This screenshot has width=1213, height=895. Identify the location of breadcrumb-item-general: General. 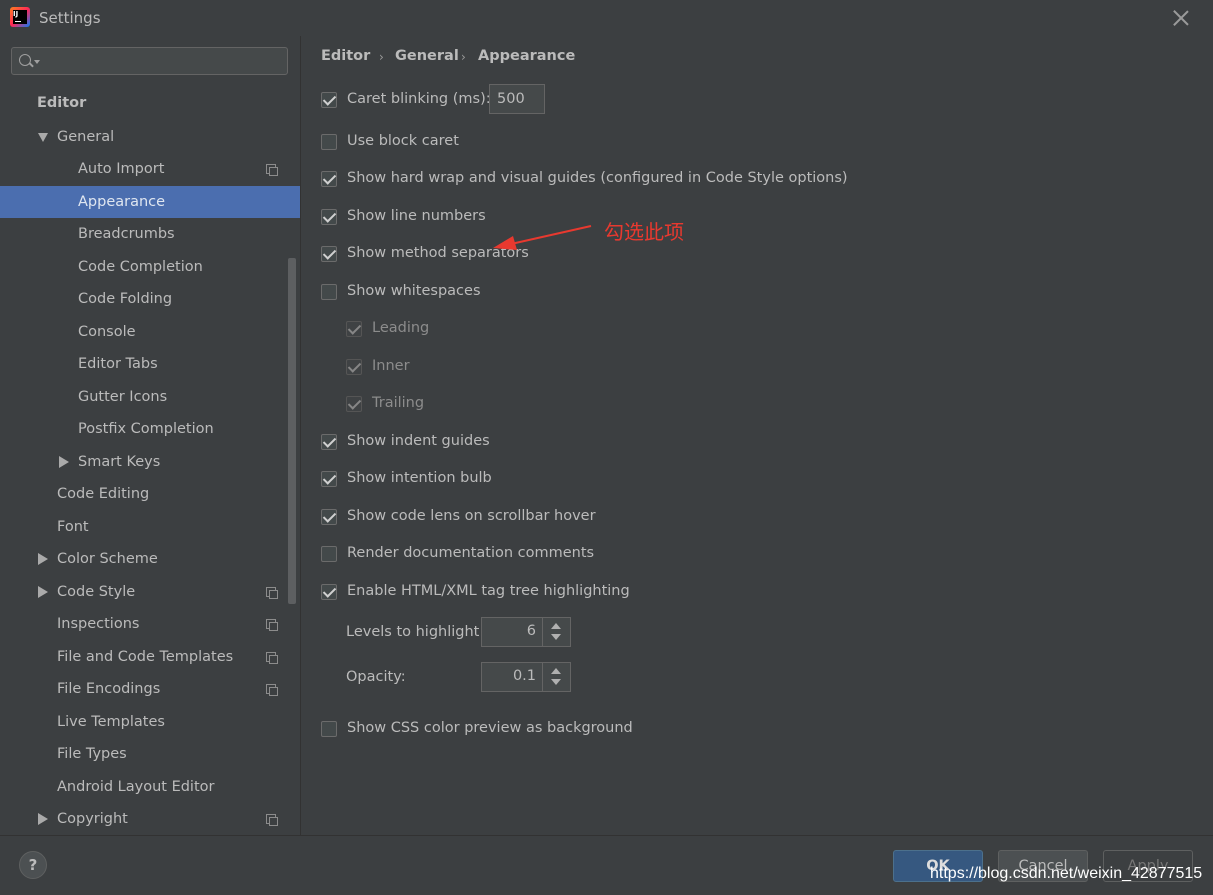
(427, 56).